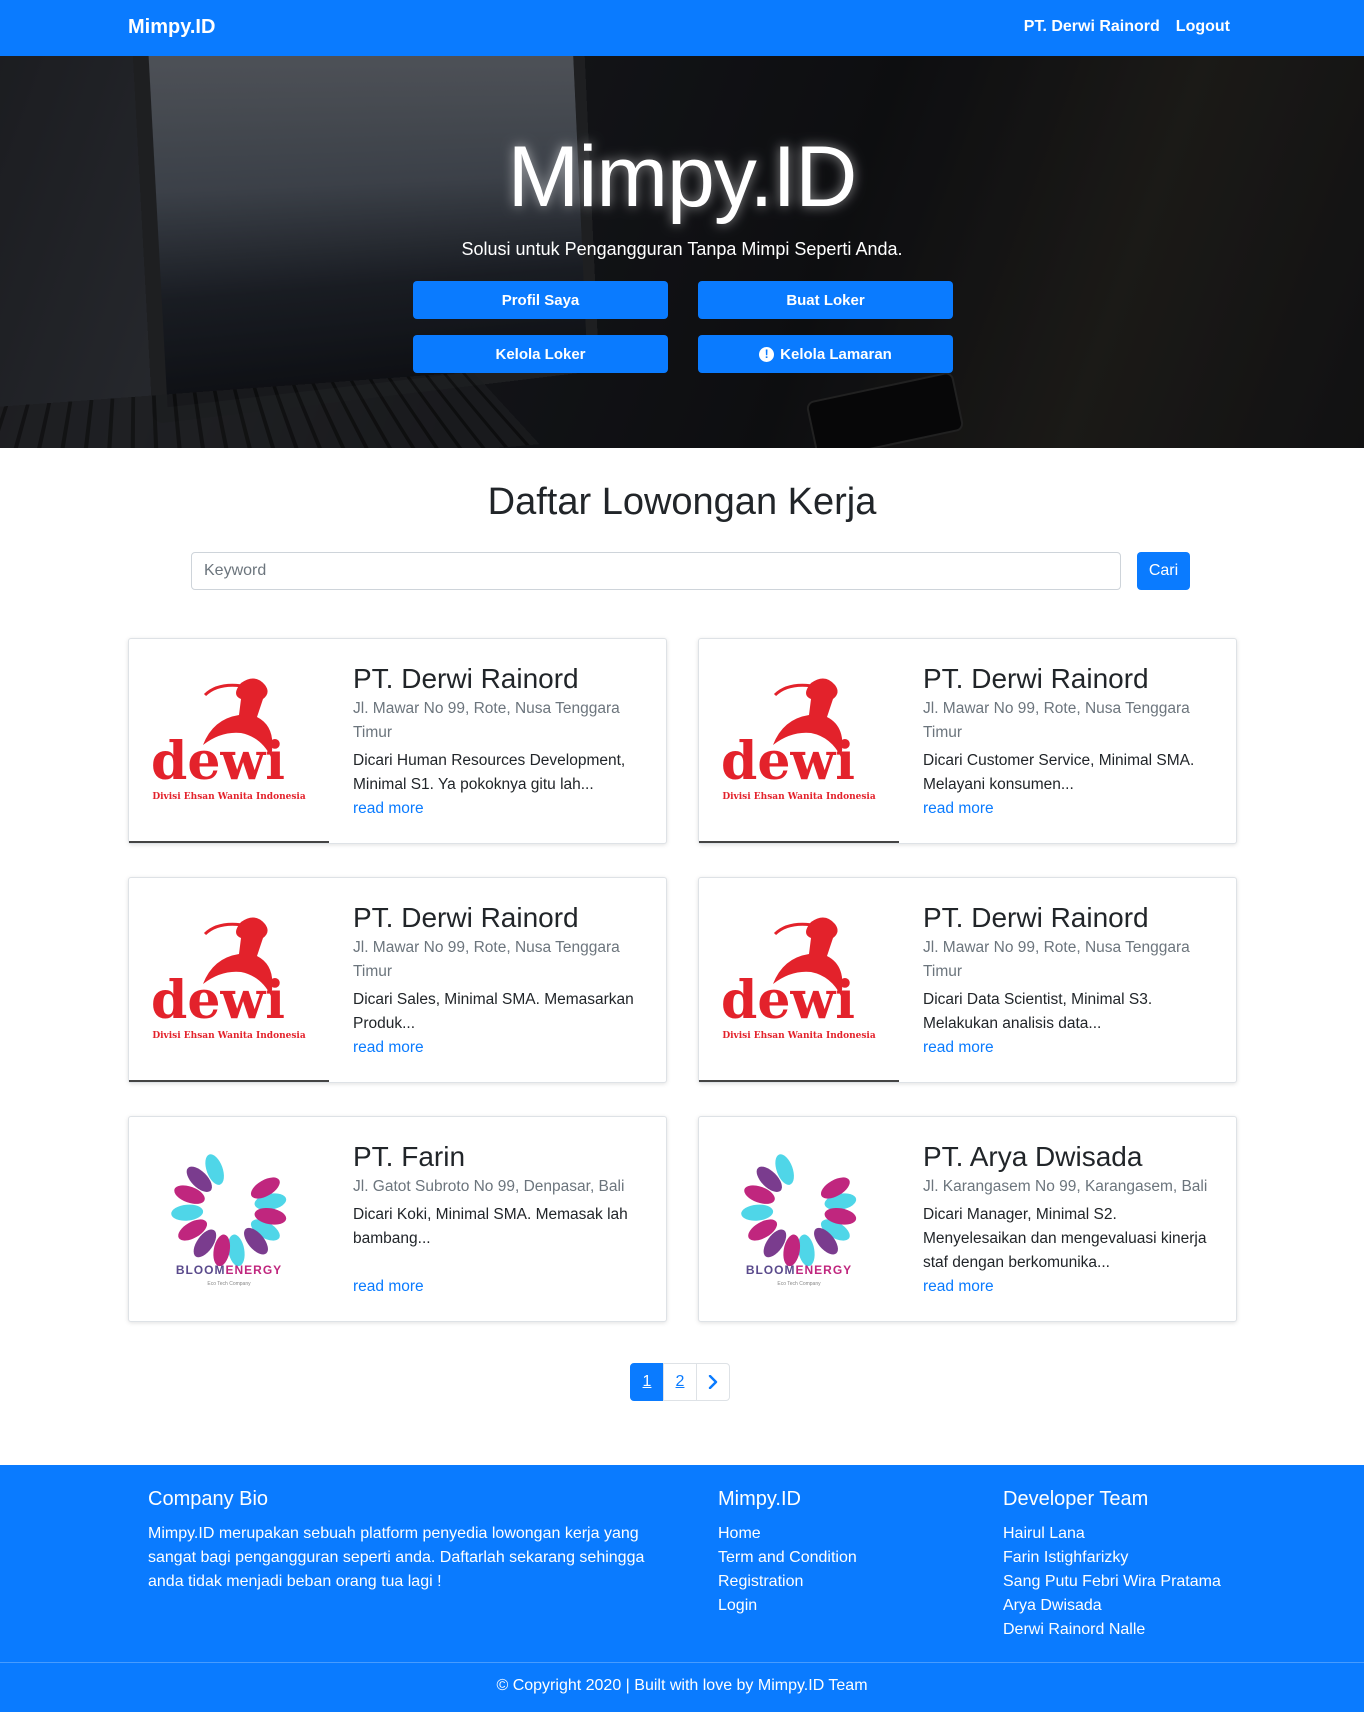 The width and height of the screenshot is (1364, 1712). What do you see at coordinates (171, 27) in the screenshot?
I see `brand-link: Mimpy.ID` at bounding box center [171, 27].